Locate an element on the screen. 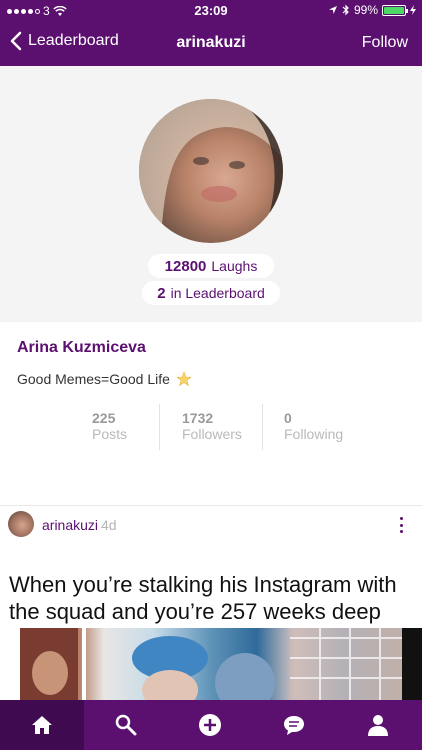 This screenshot has height=750, width=422. laughs-label: Laughs is located at coordinates (234, 266).